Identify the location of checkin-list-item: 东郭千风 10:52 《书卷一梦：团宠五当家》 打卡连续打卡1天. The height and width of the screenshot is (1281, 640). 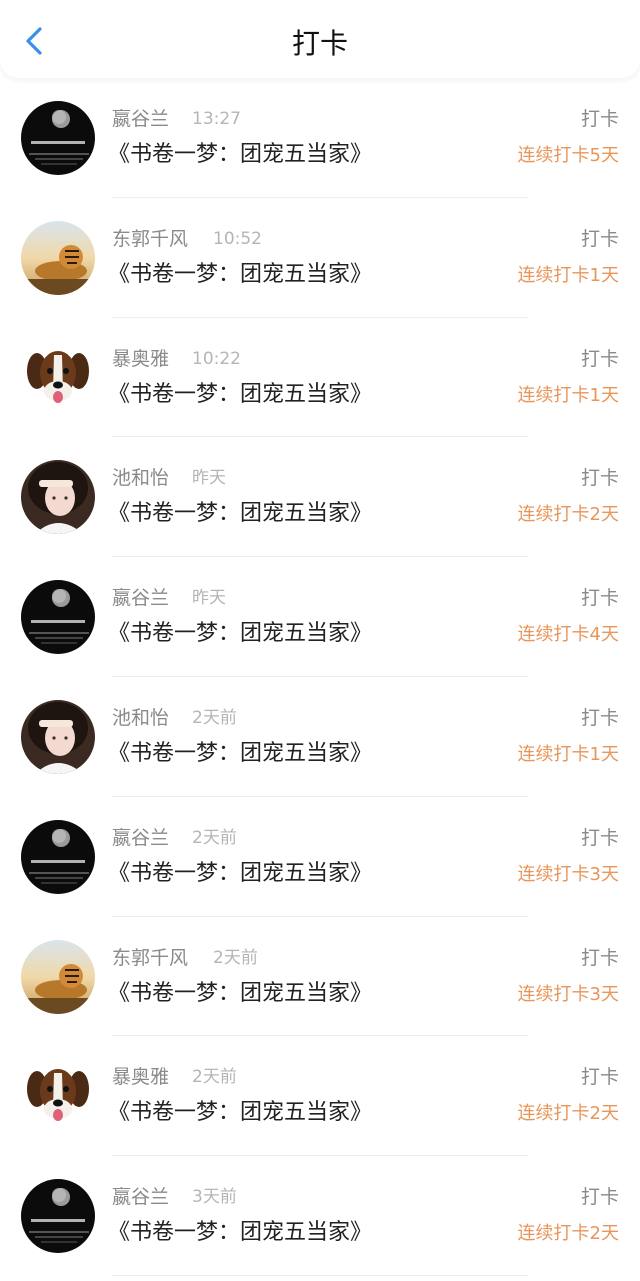
(320, 258).